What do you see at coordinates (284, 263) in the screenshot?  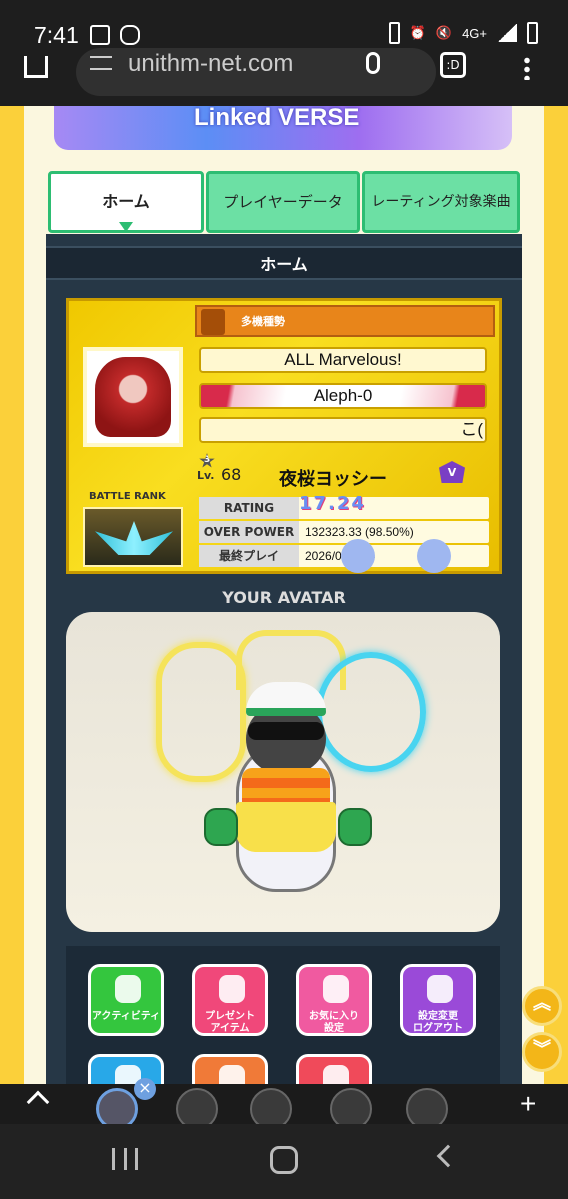 I see `section-title: ホーム` at bounding box center [284, 263].